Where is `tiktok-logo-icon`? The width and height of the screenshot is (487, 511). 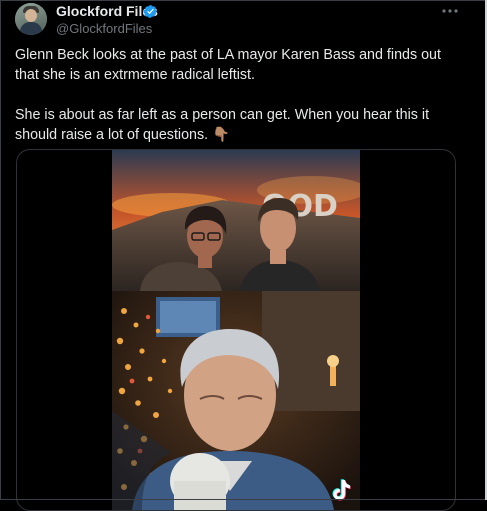 tiktok-logo-icon is located at coordinates (341, 490).